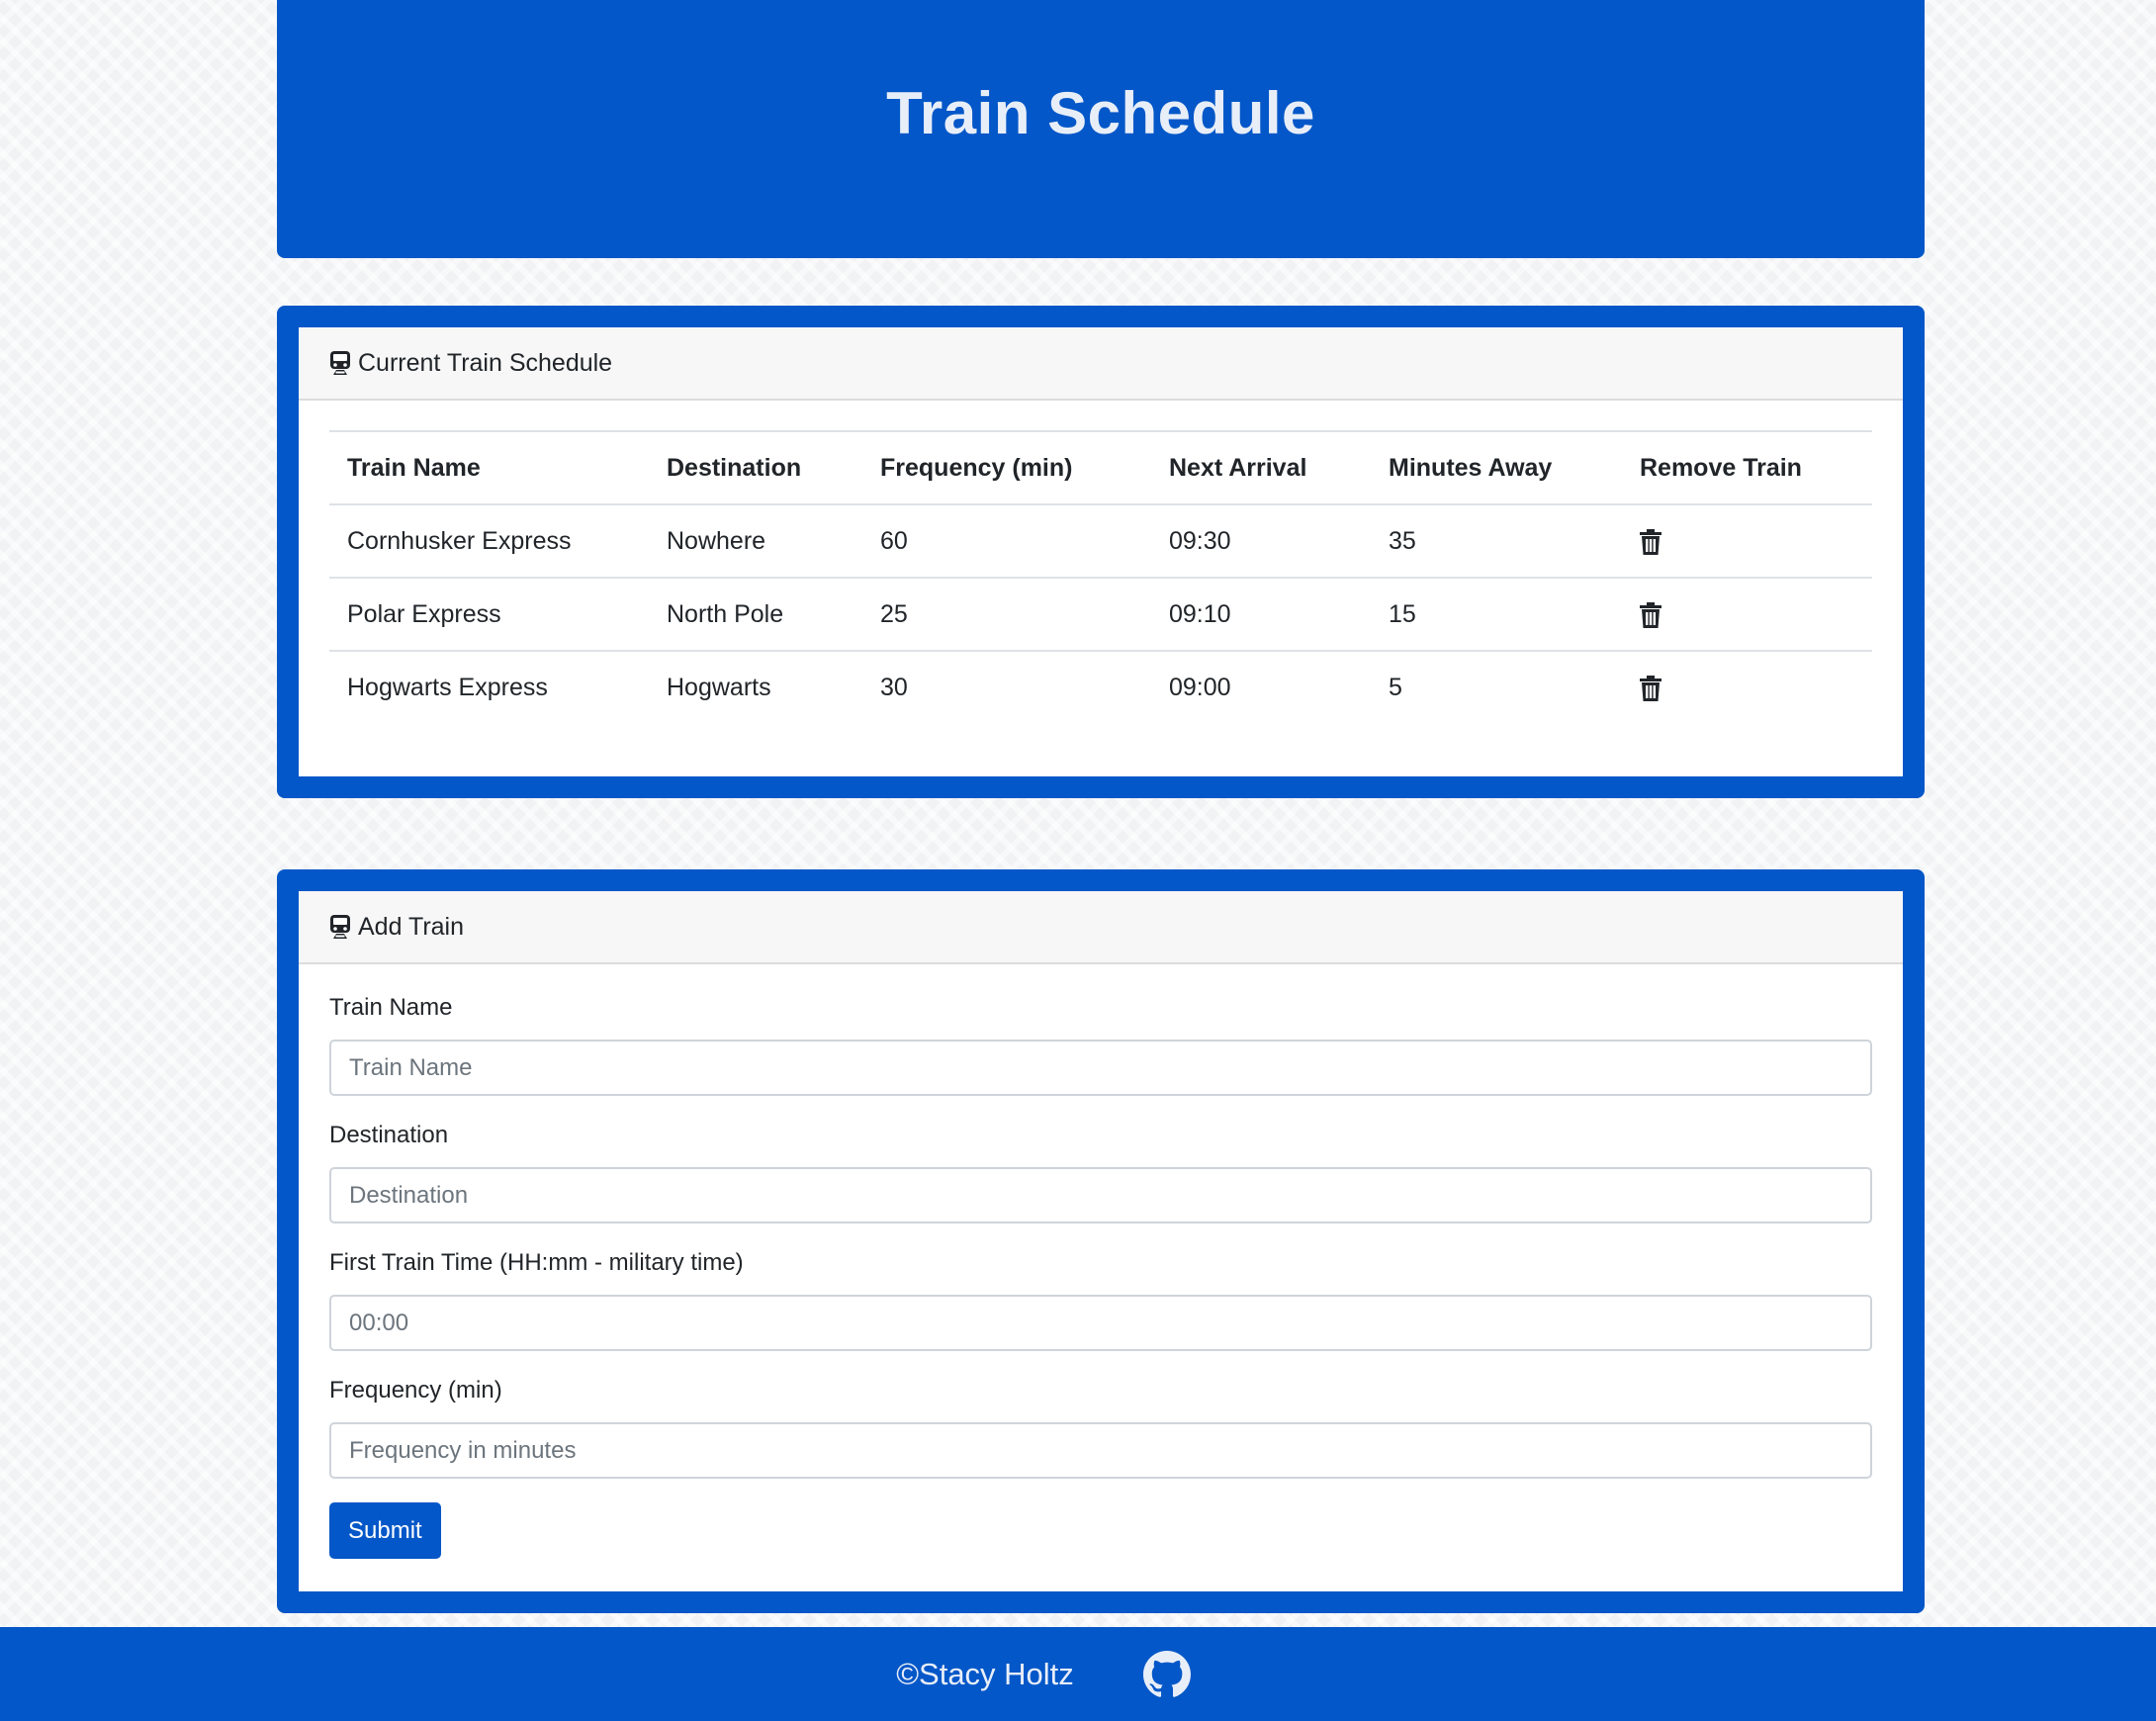 The width and height of the screenshot is (2156, 1721). I want to click on header-banner: Train Schedule, so click(1101, 129).